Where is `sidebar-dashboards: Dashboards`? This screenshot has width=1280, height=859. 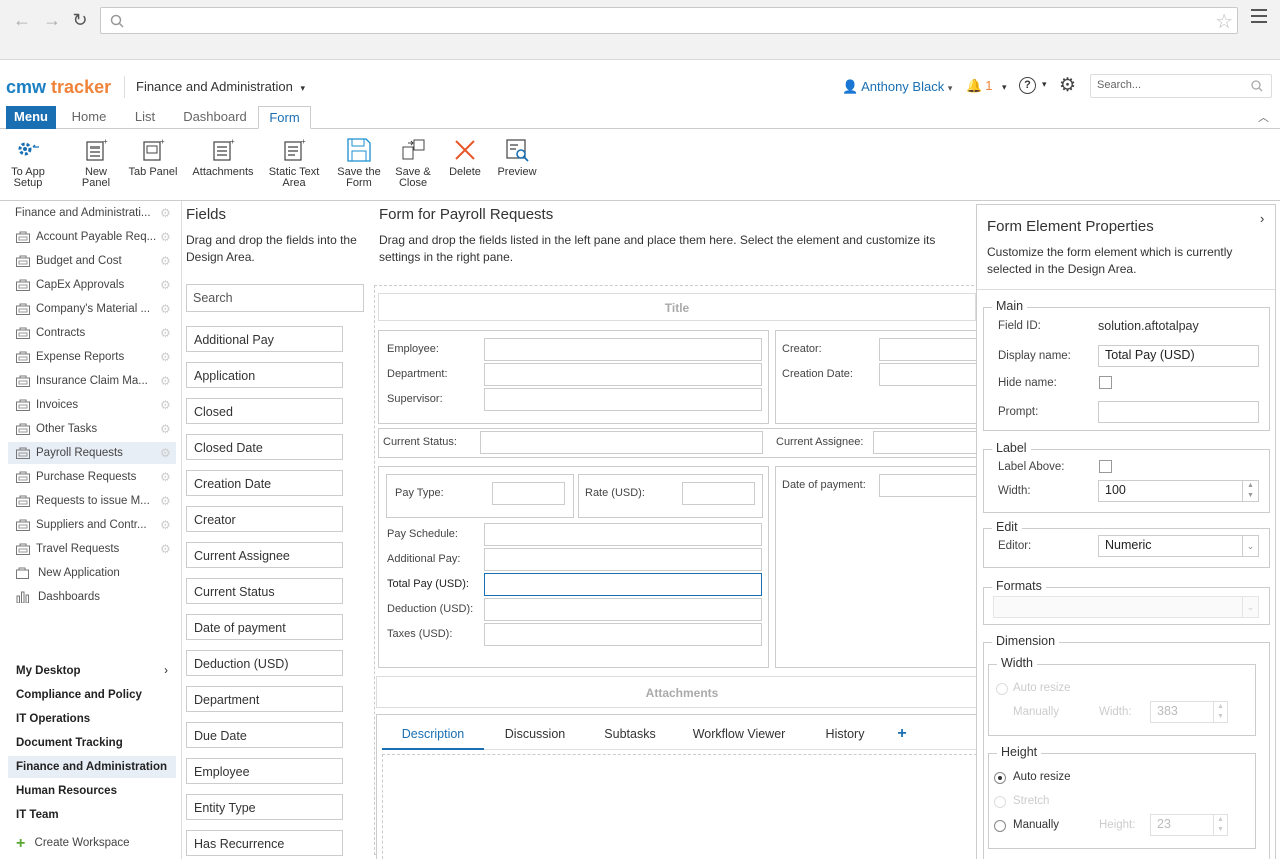 sidebar-dashboards: Dashboards is located at coordinates (92, 597).